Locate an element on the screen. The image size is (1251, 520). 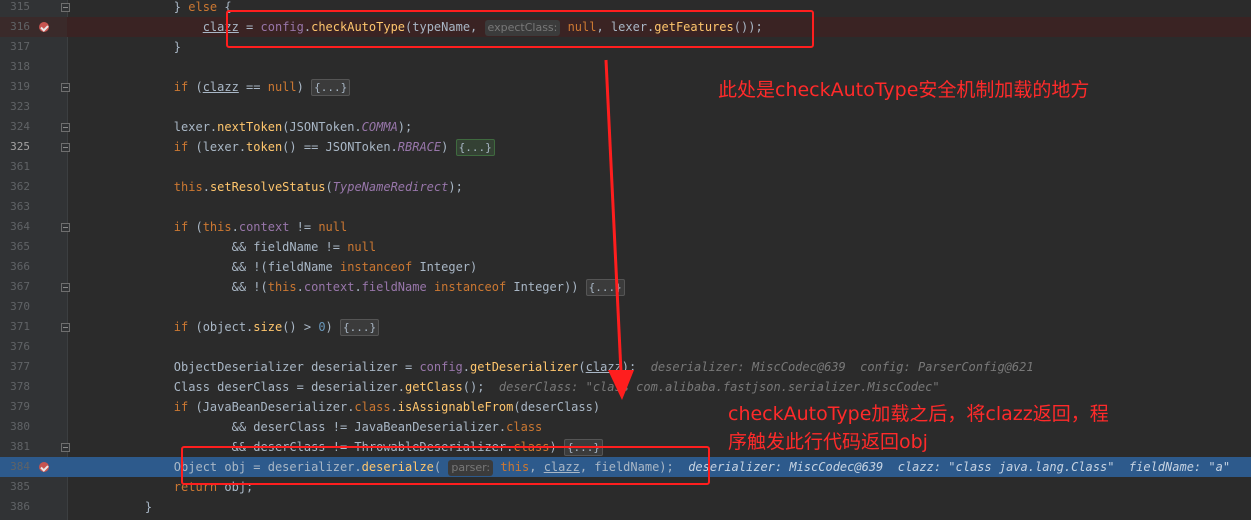
annotation-note-2-line-2: 序触发此行代码返回obj is located at coordinates (828, 442).